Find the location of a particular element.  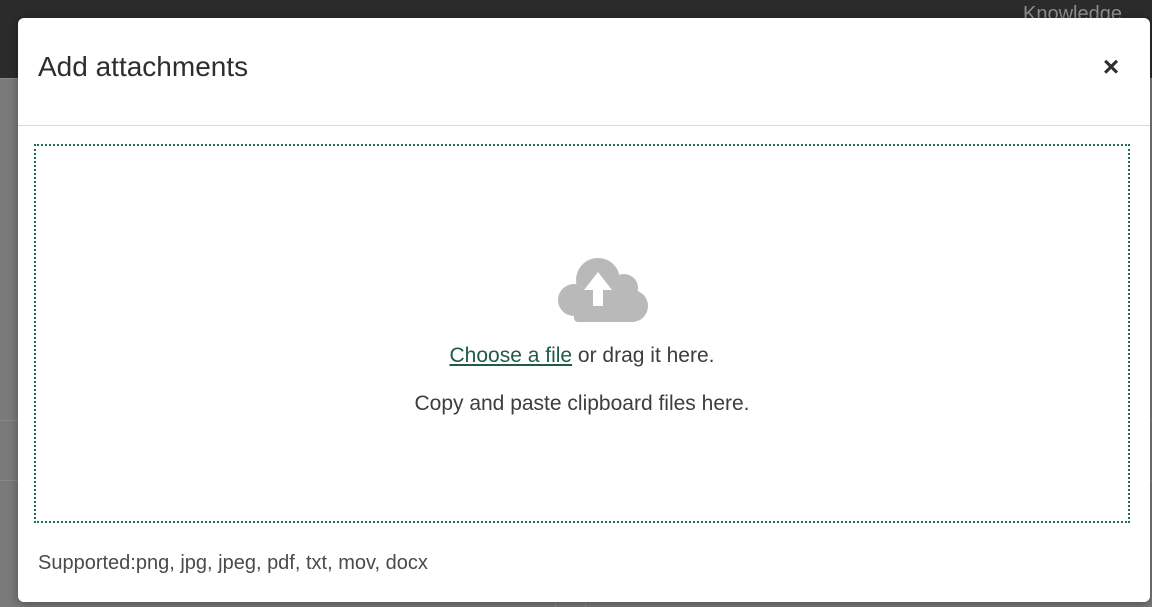

dialog-title: Add attachments is located at coordinates (143, 66).